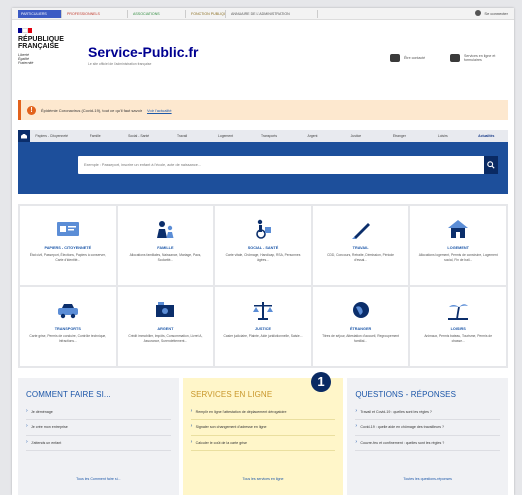  Describe the element at coordinates (268, 136) in the screenshot. I see `nav-transports: Transports` at that location.